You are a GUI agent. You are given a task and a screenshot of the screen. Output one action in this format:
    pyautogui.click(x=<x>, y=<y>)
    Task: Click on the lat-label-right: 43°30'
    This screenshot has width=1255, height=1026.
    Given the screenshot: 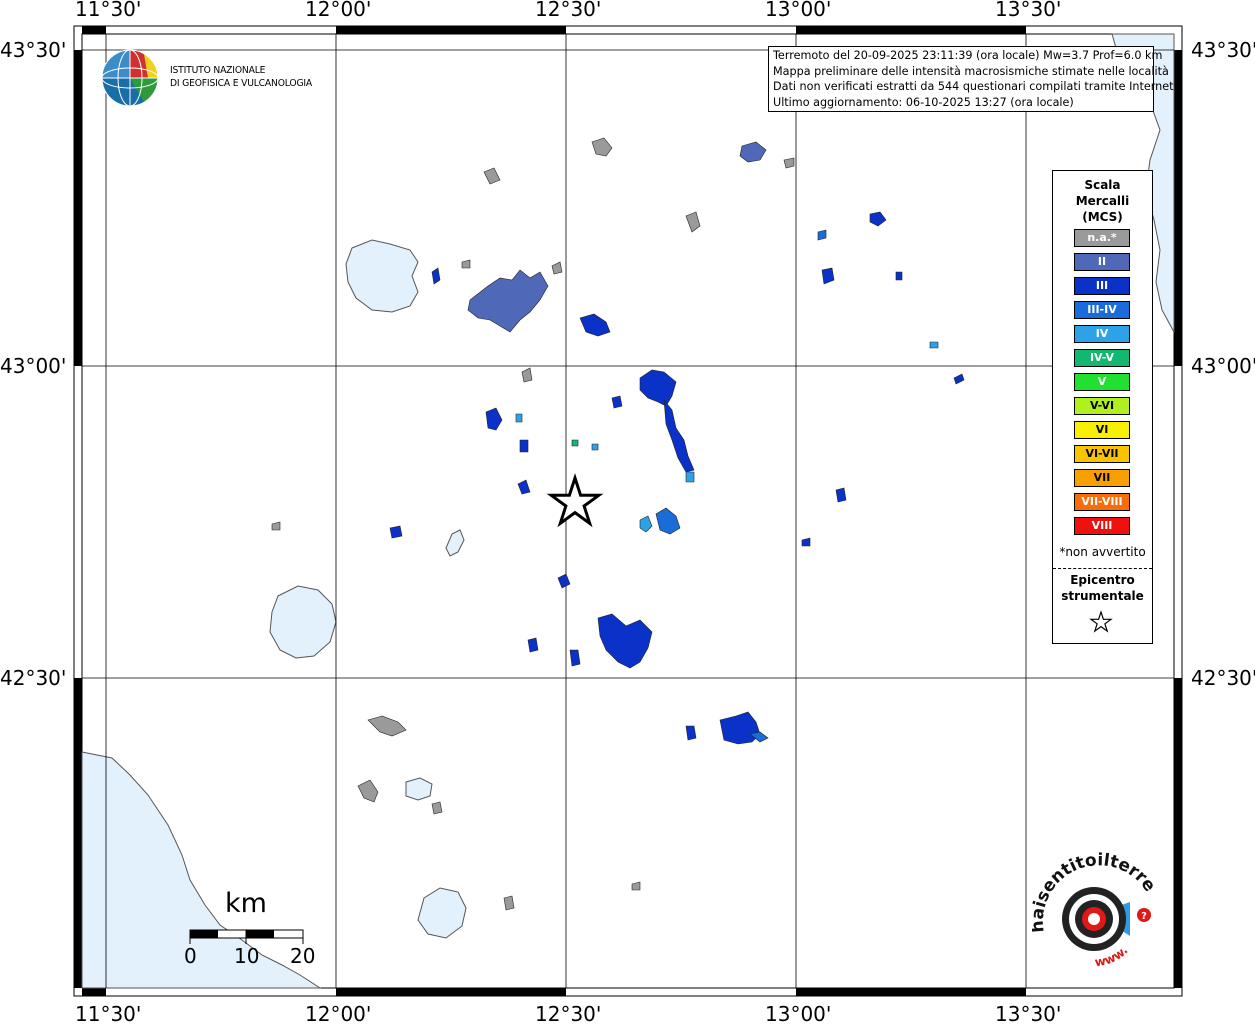 What is the action you would take?
    pyautogui.click(x=1223, y=50)
    